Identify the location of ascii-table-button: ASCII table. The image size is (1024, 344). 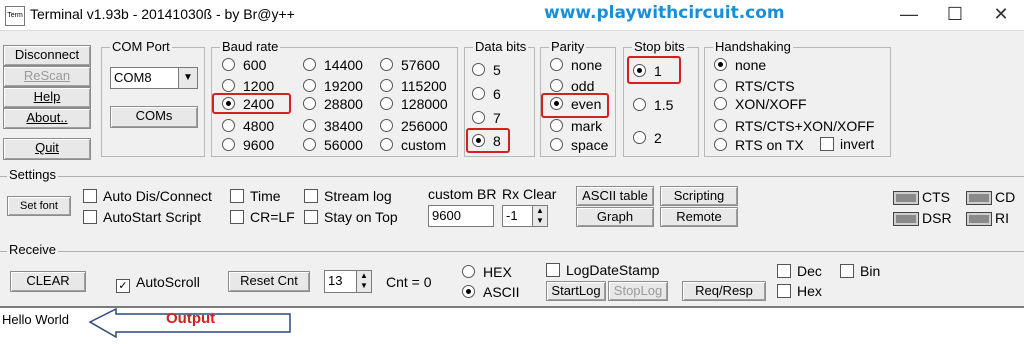
(615, 196).